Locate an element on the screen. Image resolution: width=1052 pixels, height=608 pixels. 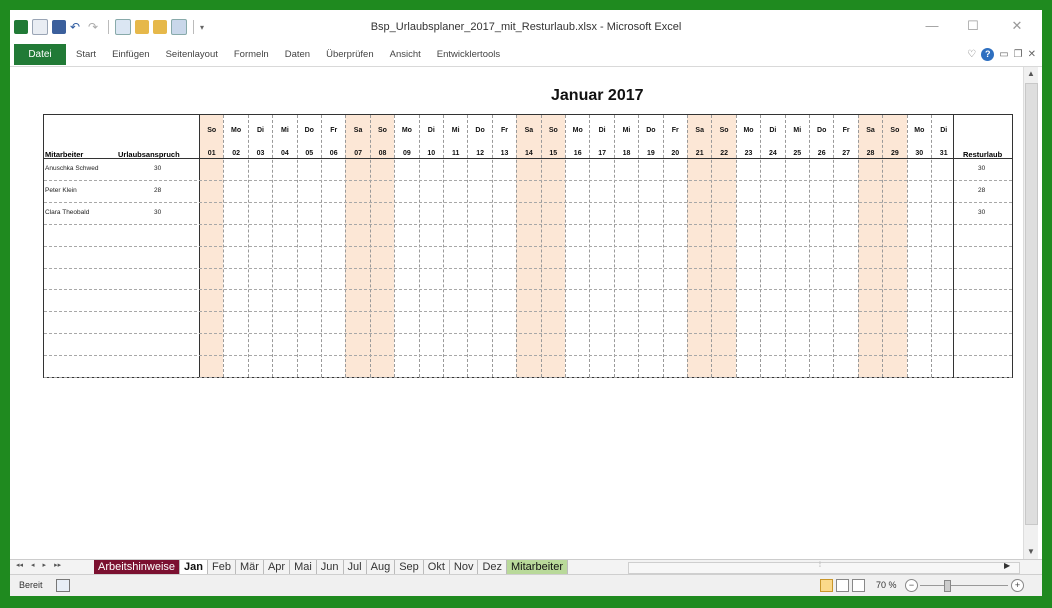
ribbon-tab-2: Seitenlayout is located at coordinates (192, 54).